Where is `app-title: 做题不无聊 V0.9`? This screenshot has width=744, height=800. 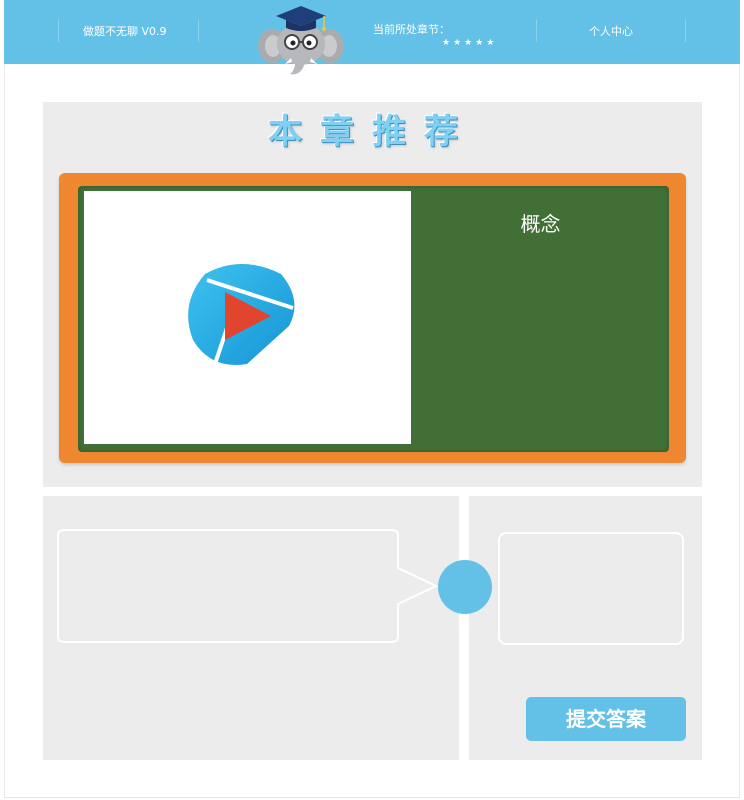 app-title: 做题不无聊 V0.9 is located at coordinates (125, 31).